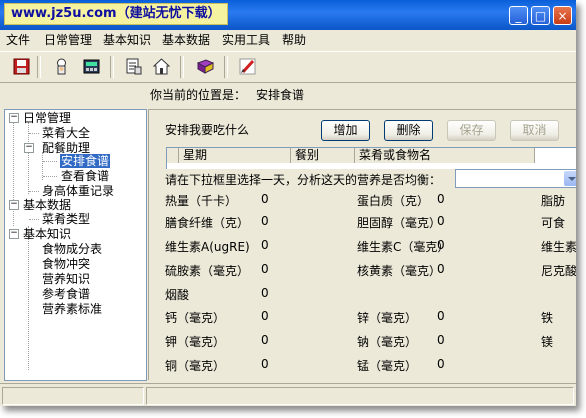 The image size is (586, 418). I want to click on nutrient-label: 镁, so click(547, 342).